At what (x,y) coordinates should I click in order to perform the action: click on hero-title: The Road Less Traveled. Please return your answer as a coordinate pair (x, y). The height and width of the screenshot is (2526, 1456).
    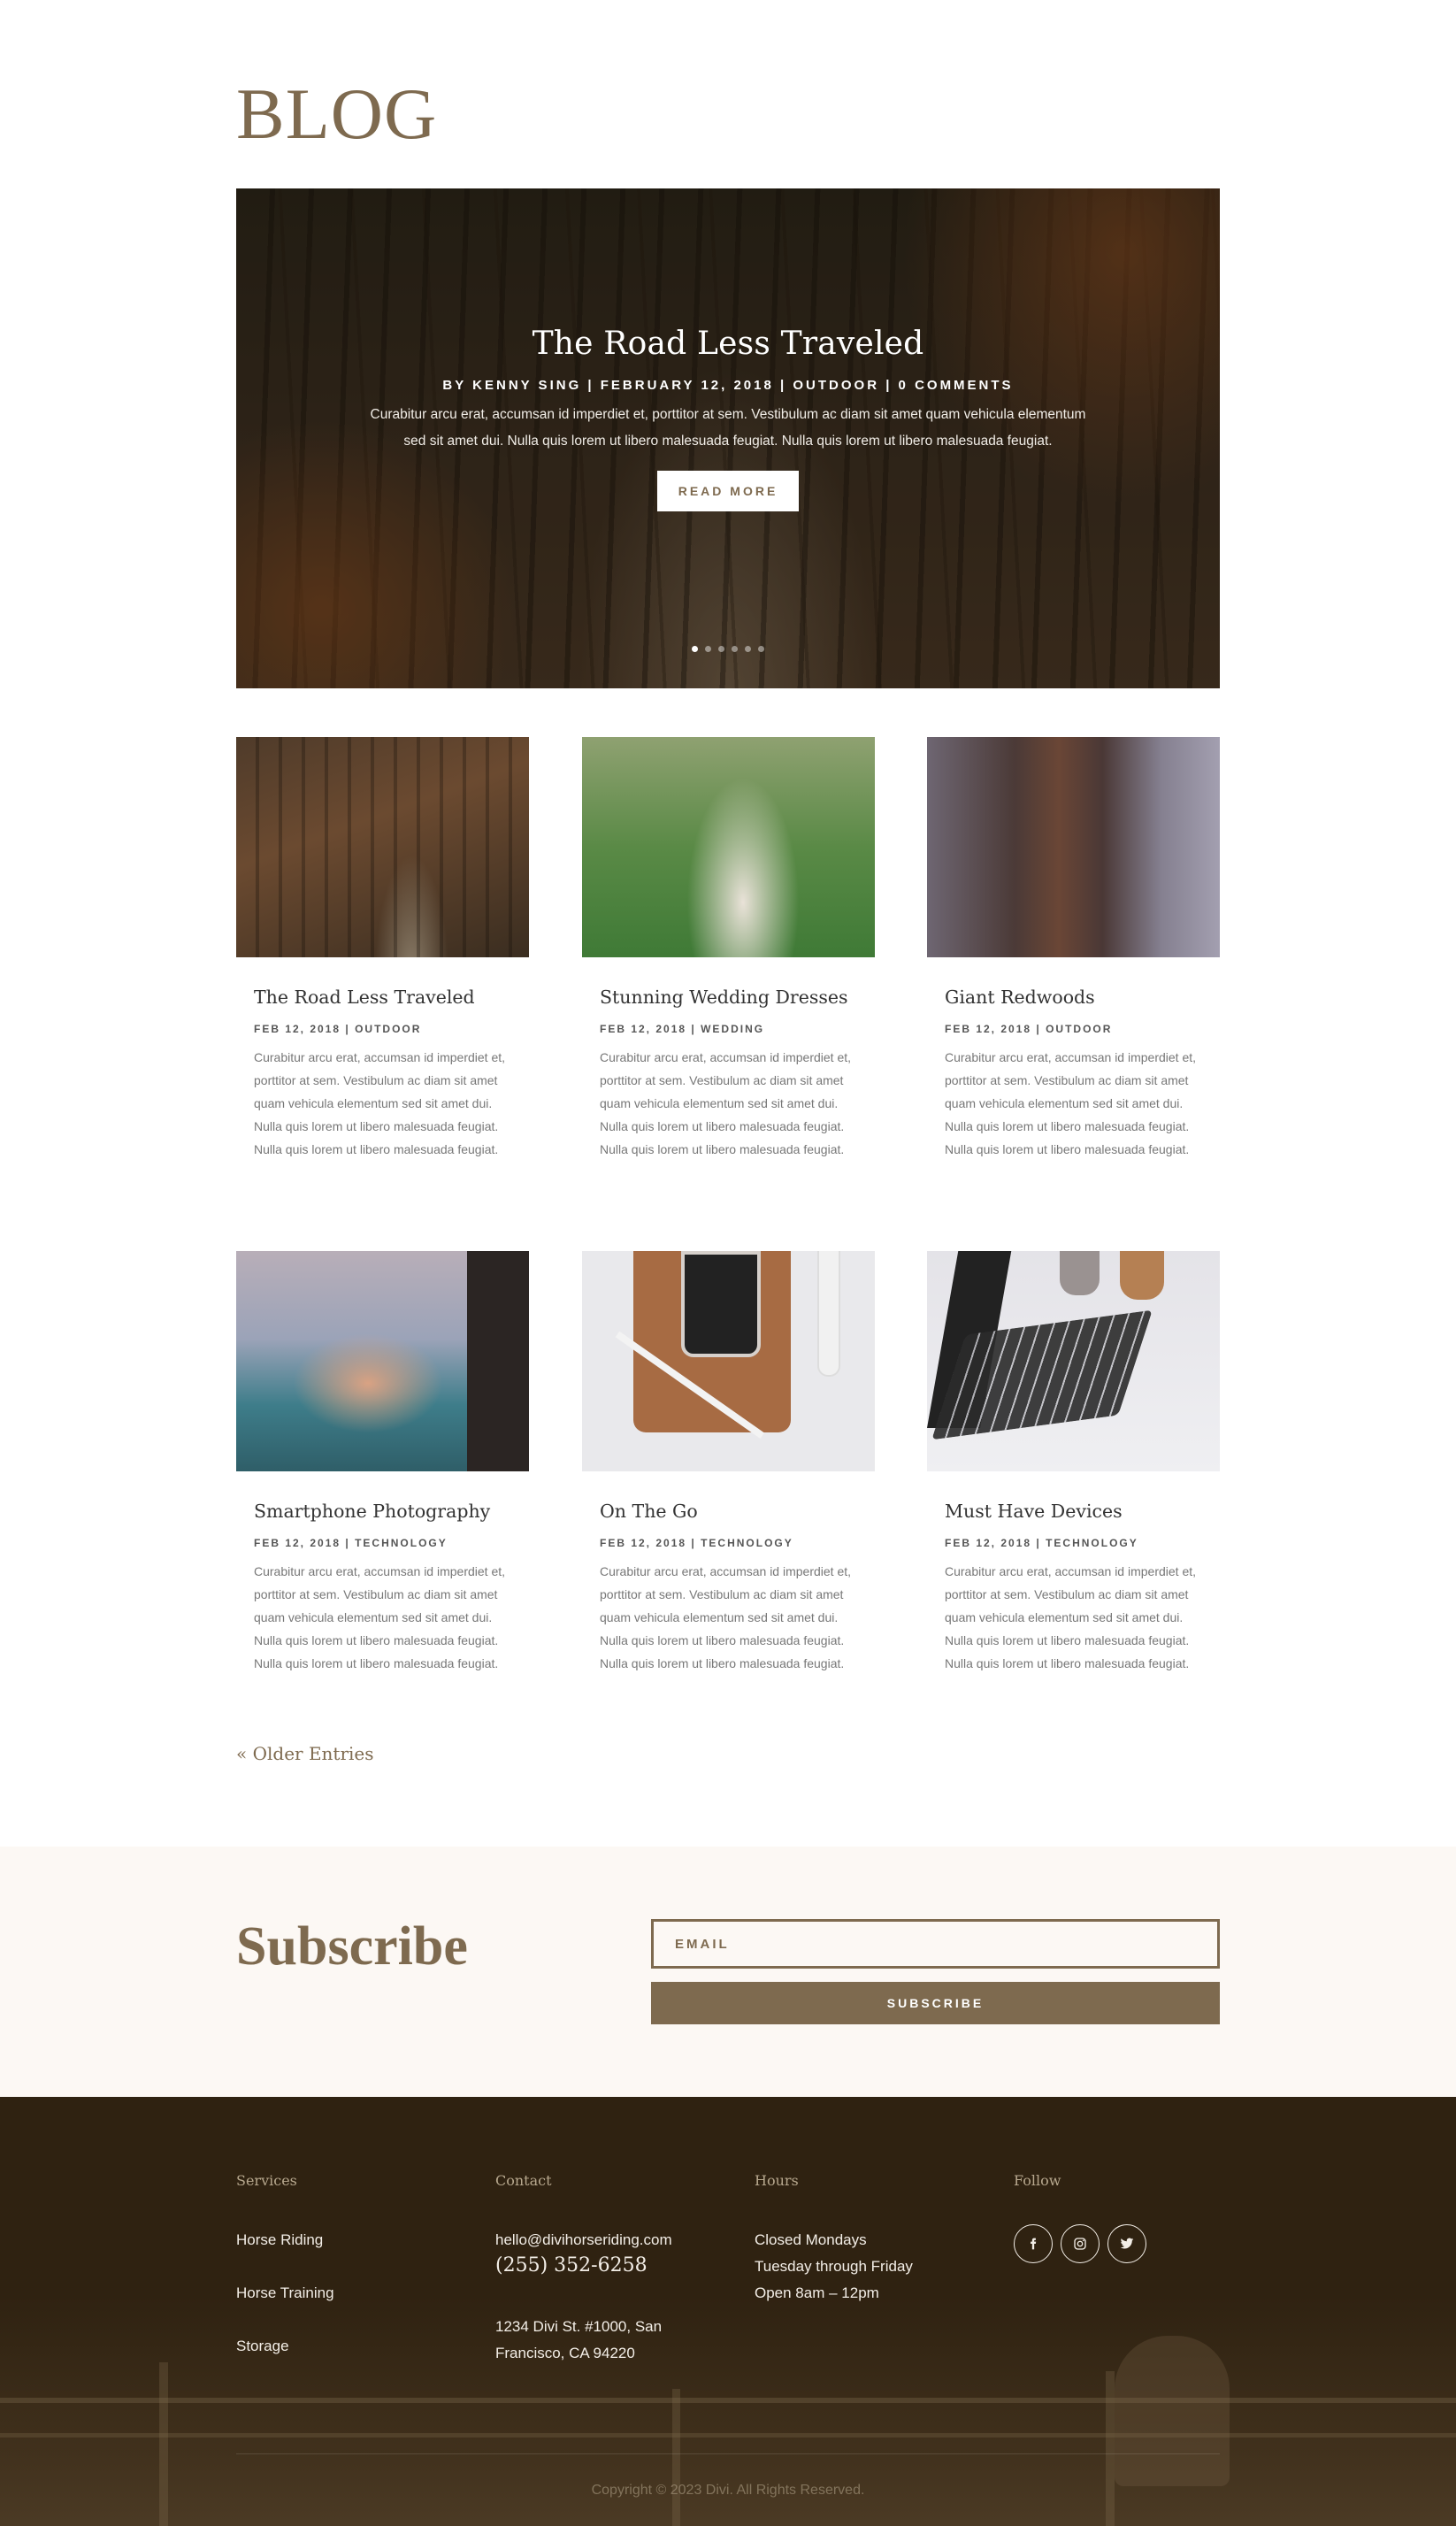
    Looking at the image, I should click on (728, 344).